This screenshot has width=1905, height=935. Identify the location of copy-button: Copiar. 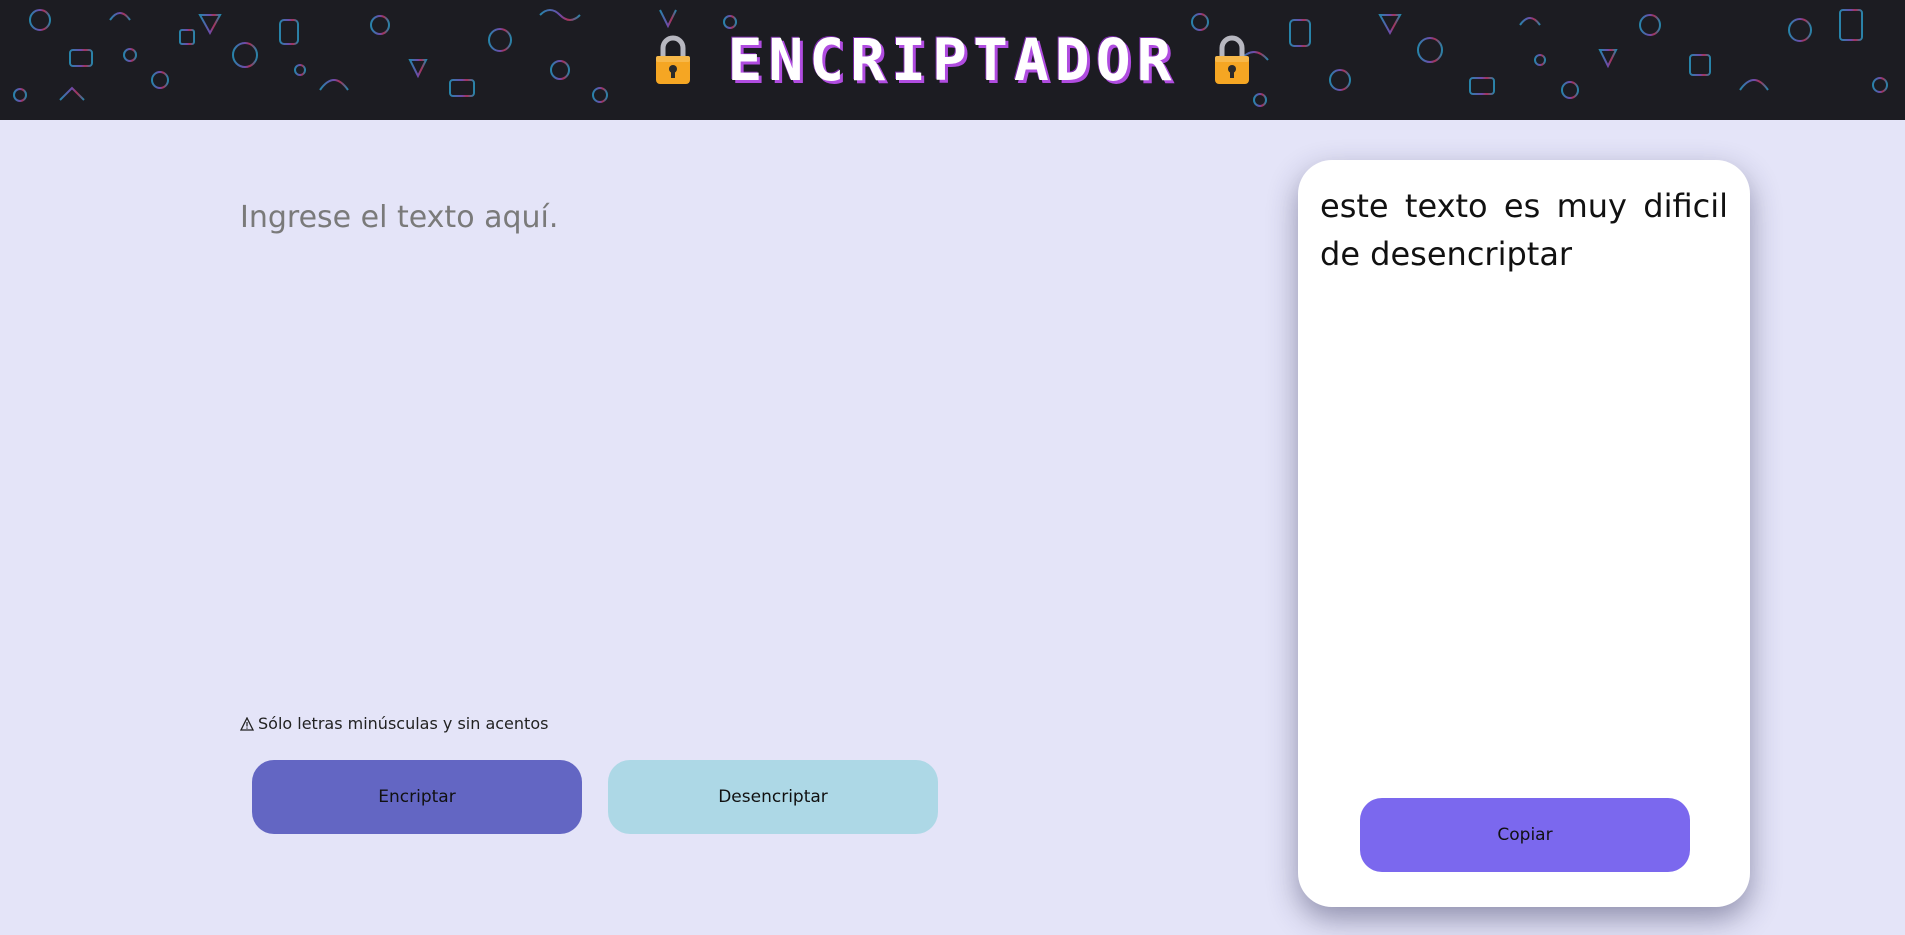
(1525, 835).